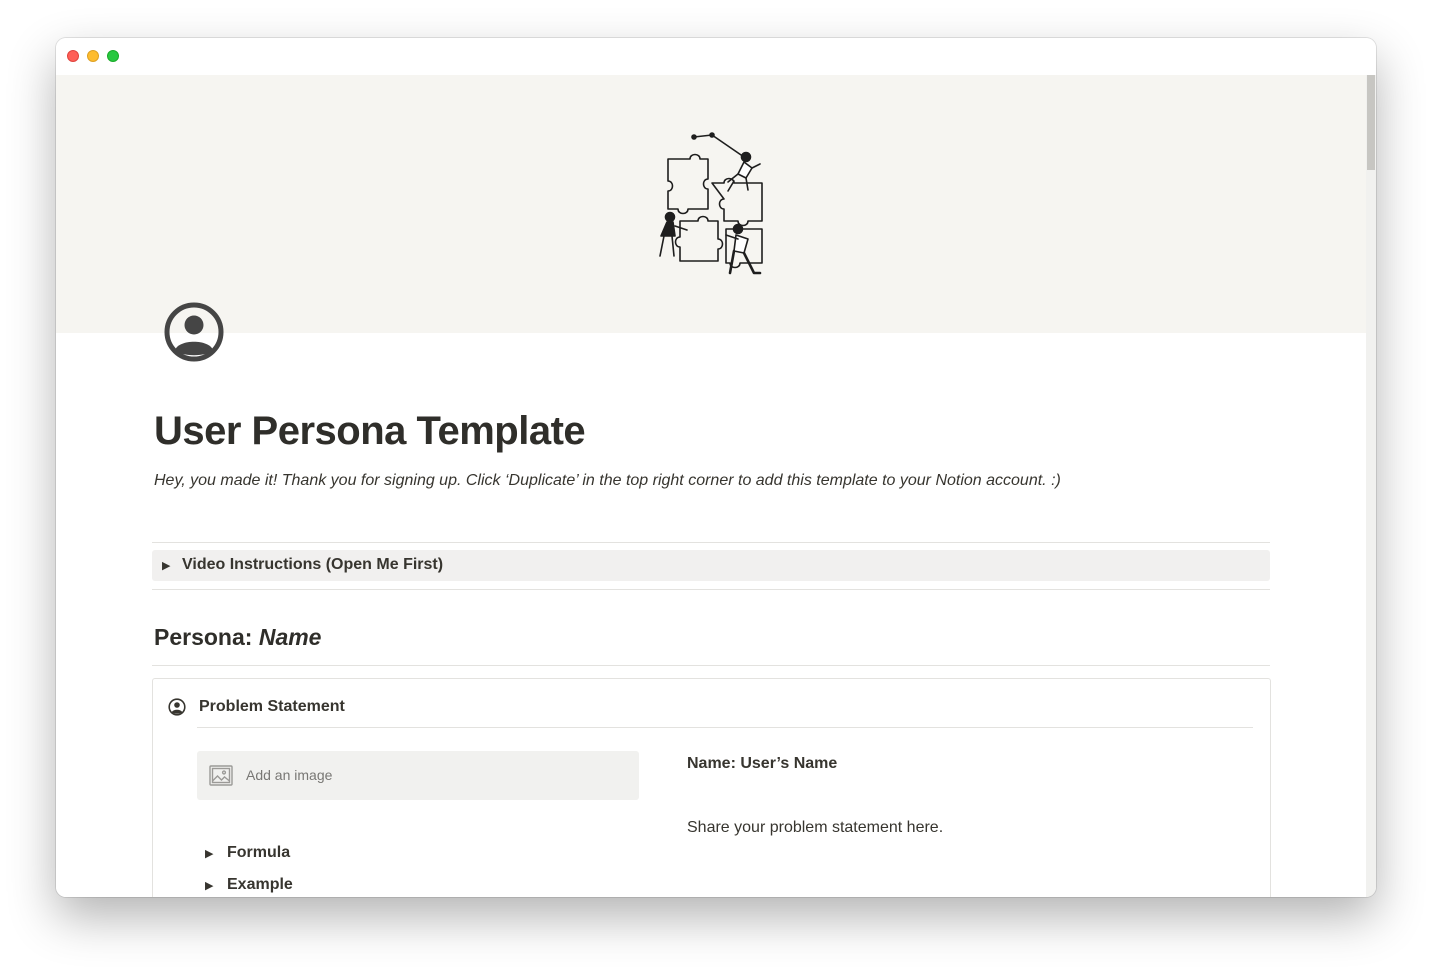  What do you see at coordinates (815, 828) in the screenshot?
I see `problem-statement-text: Share your problem statement here.` at bounding box center [815, 828].